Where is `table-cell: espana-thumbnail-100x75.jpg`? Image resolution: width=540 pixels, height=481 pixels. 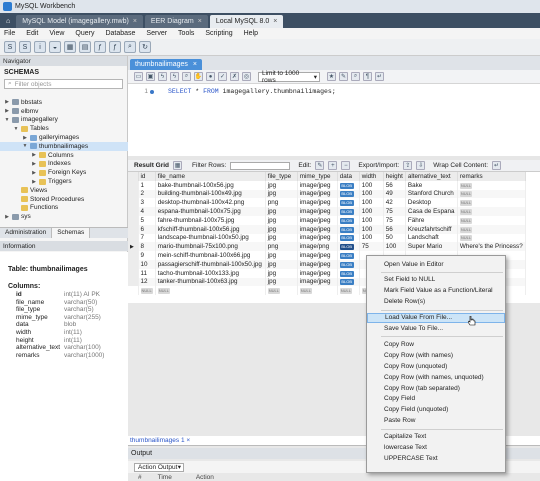 table-cell: espana-thumbnail-100x75.jpg is located at coordinates (210, 211).